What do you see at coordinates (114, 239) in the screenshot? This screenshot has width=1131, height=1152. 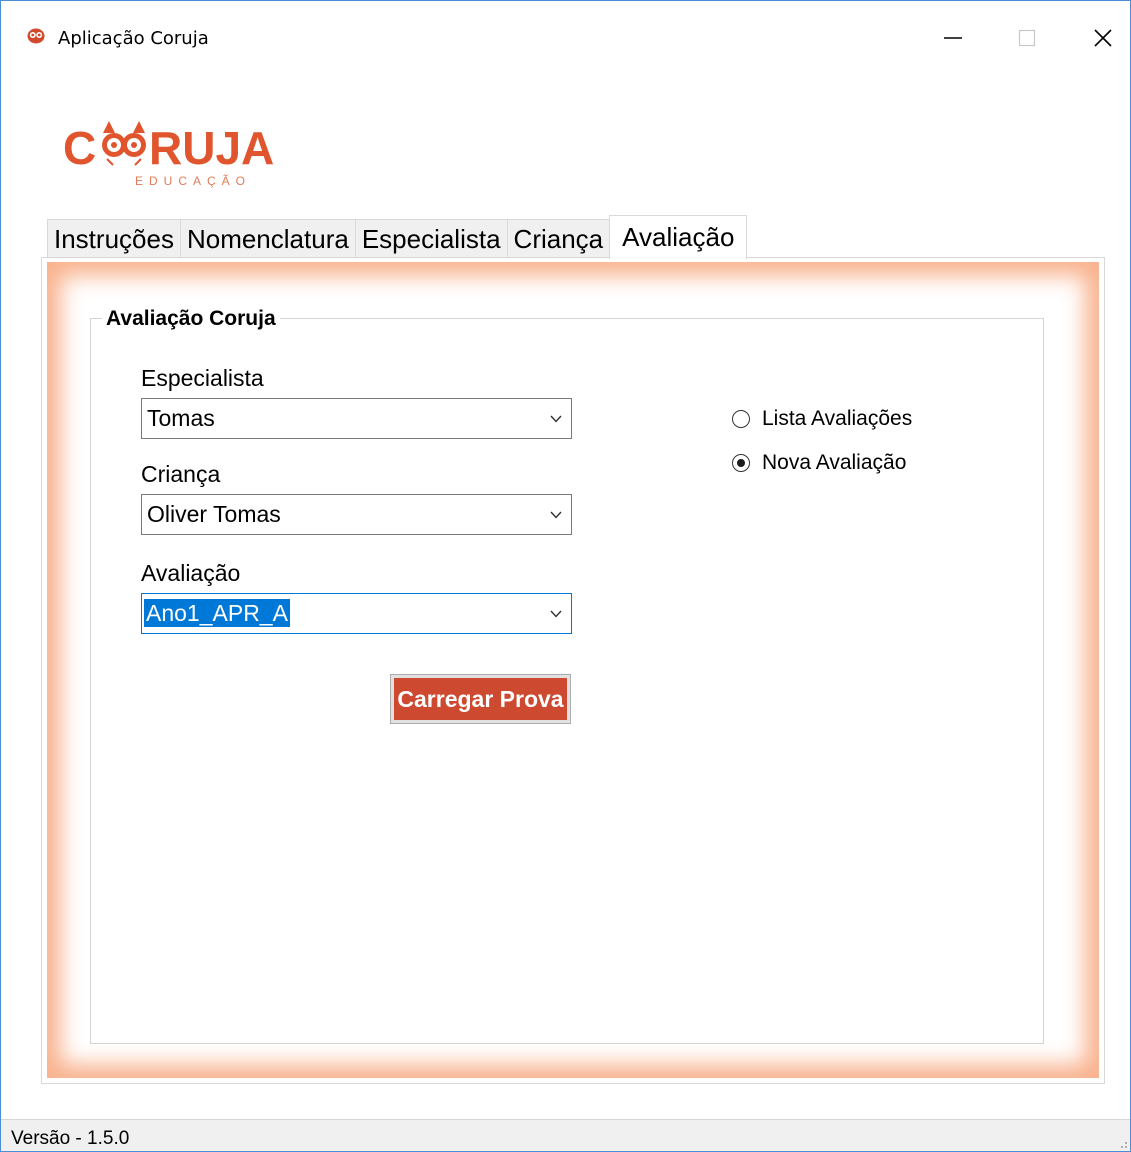 I see `tab-instrucoes: Instruções` at bounding box center [114, 239].